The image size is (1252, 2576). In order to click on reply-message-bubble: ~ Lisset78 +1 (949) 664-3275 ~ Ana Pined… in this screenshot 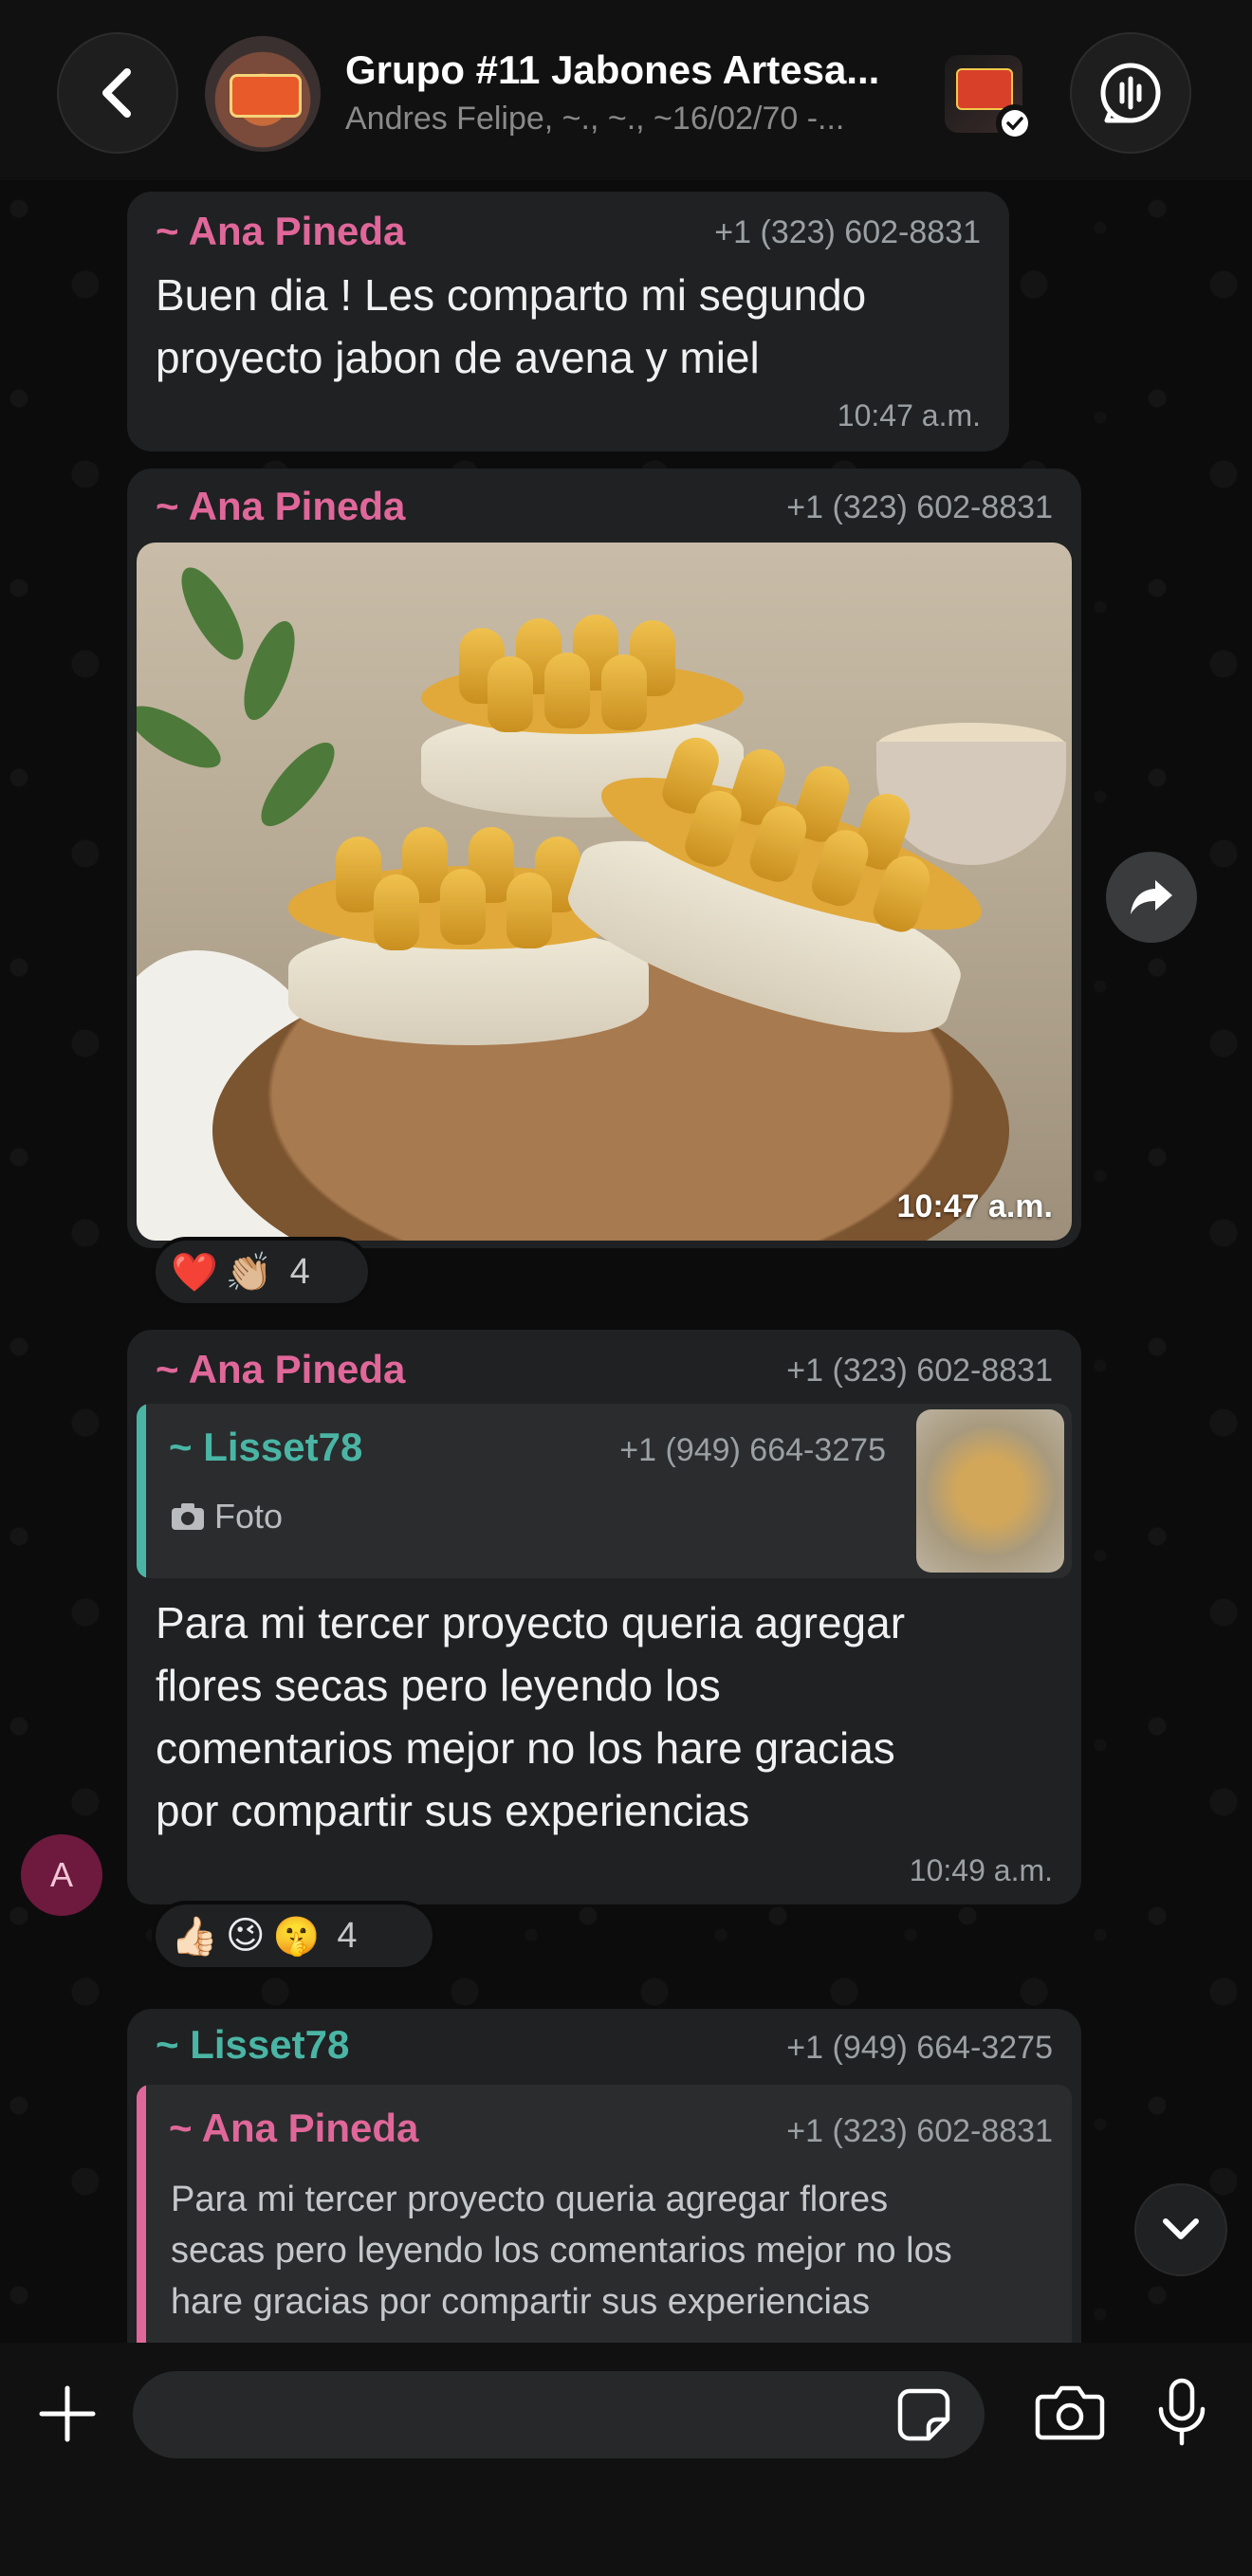, I will do `click(604, 2198)`.